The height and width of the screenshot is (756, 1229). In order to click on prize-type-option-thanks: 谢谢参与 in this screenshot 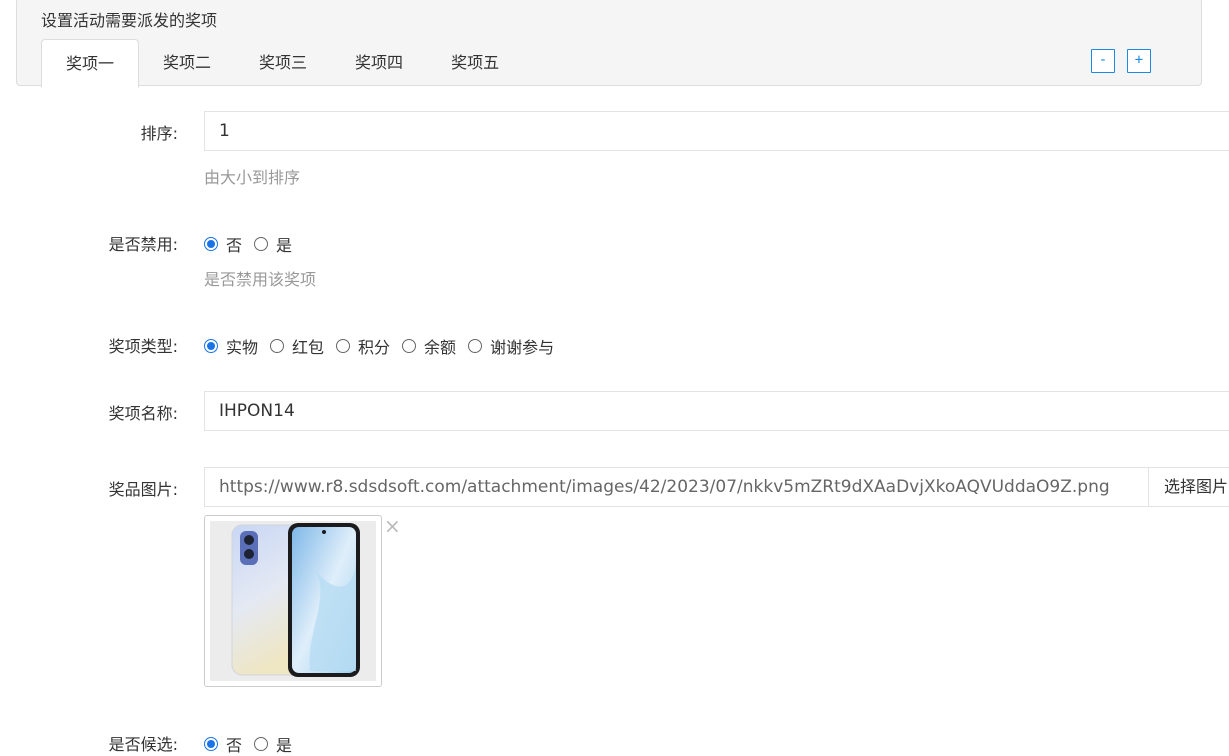, I will do `click(511, 346)`.